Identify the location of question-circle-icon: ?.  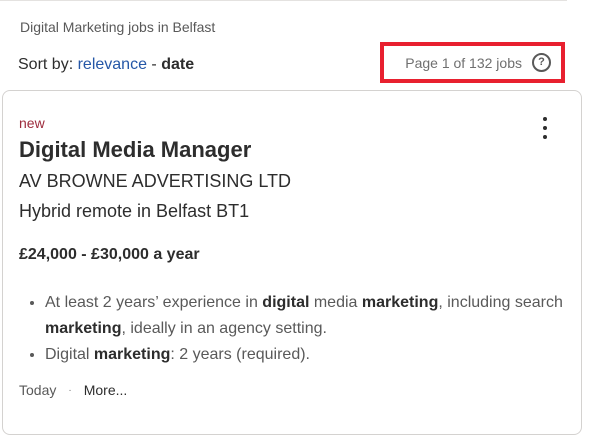
(541, 62).